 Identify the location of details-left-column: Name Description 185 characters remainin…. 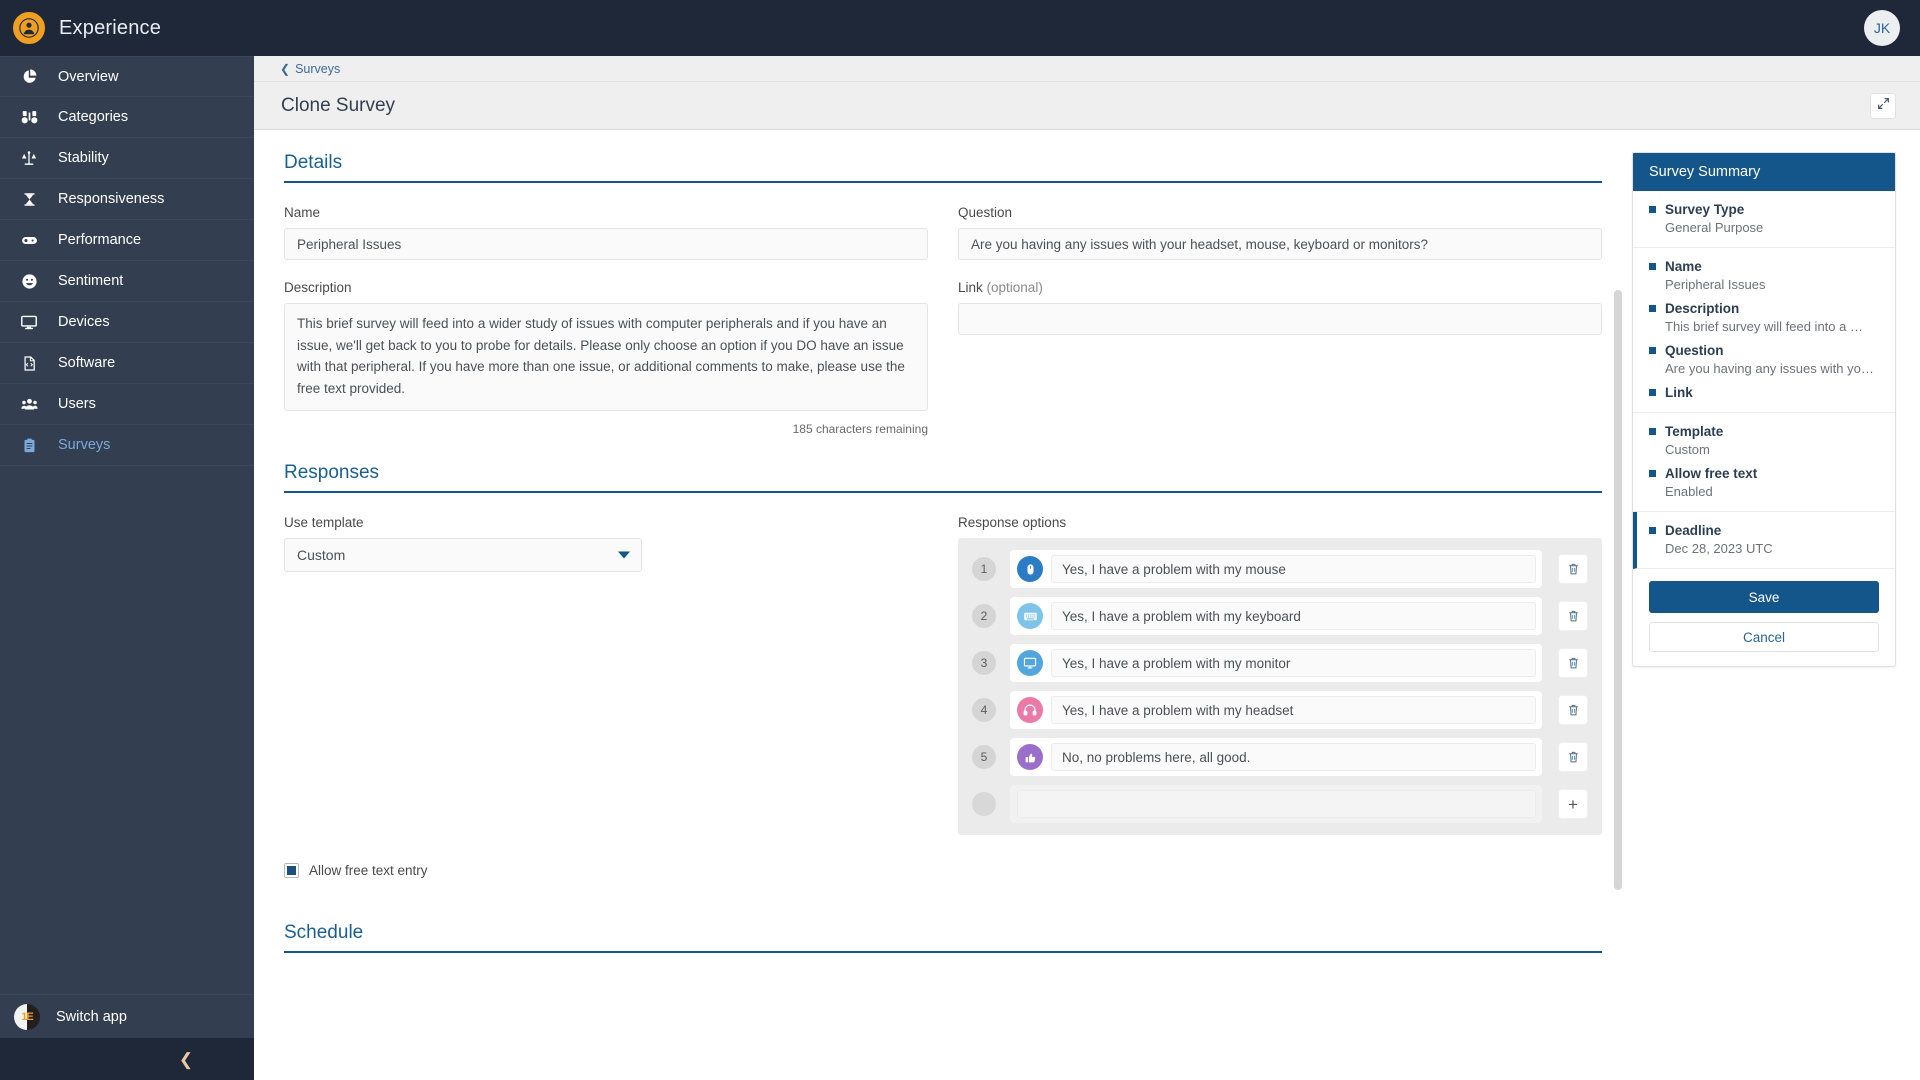
(606, 320).